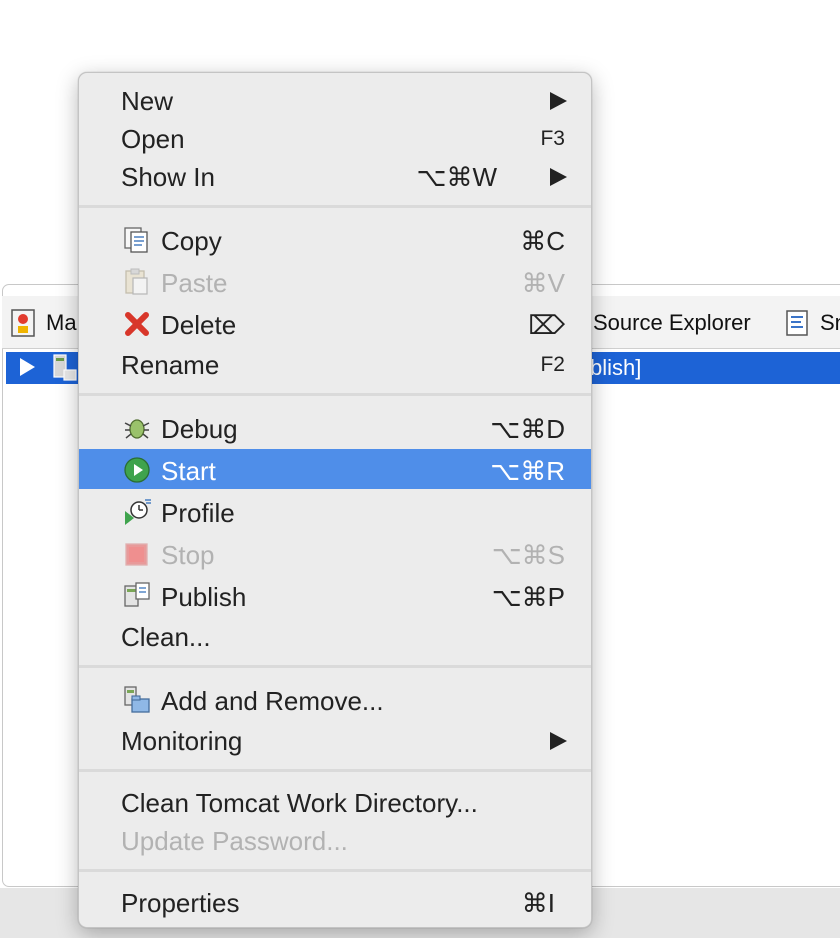 This screenshot has width=840, height=938. What do you see at coordinates (137, 596) in the screenshot?
I see `publish-icon` at bounding box center [137, 596].